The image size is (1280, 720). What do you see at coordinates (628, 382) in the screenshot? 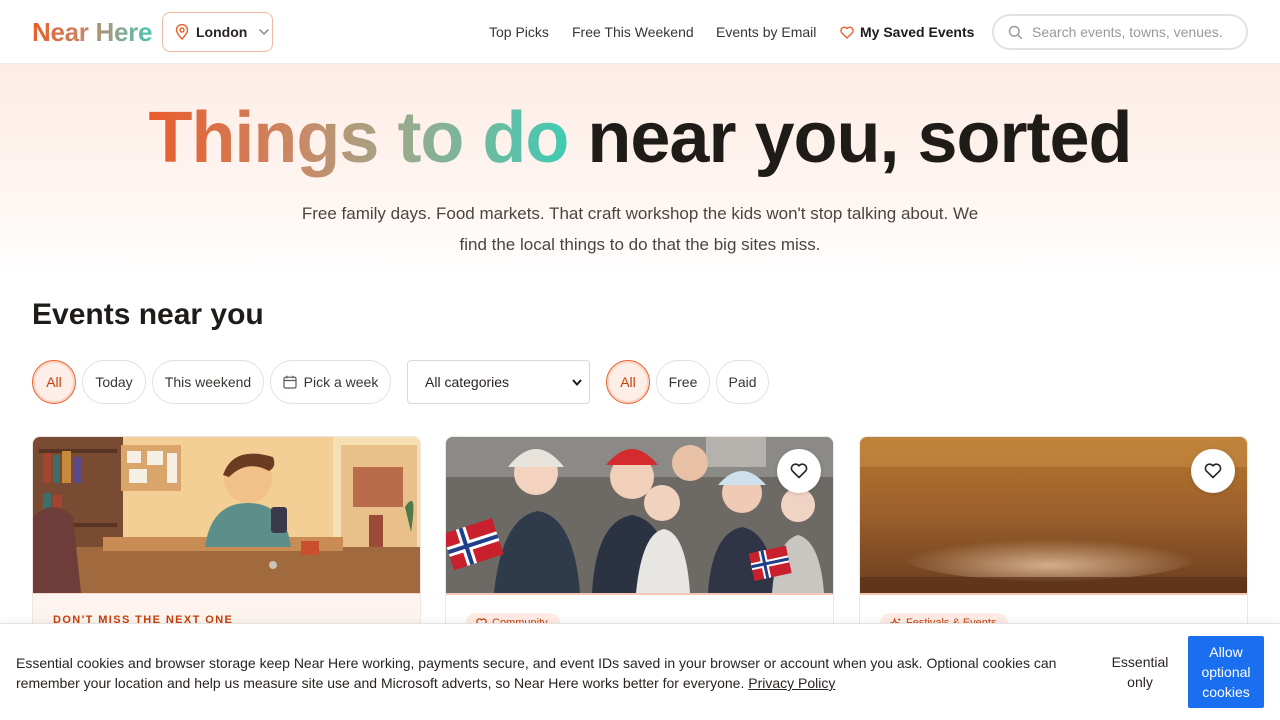
I see `price-filter-all: All` at bounding box center [628, 382].